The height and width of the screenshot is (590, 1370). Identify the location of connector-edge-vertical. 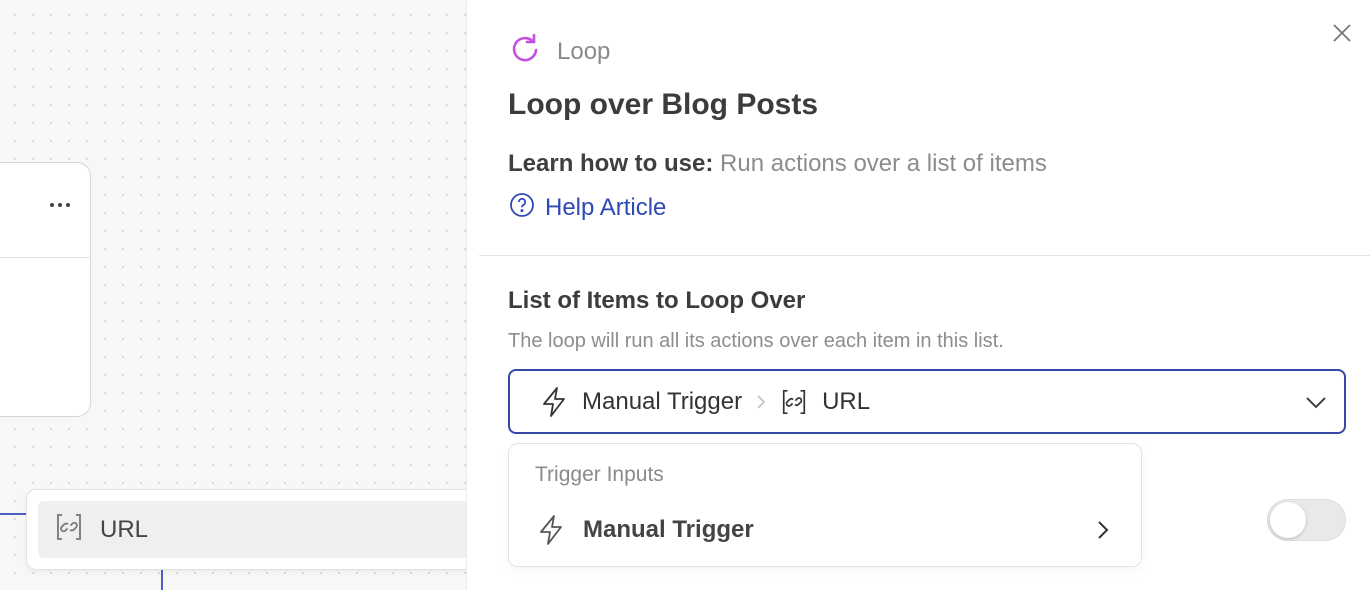
(162, 579).